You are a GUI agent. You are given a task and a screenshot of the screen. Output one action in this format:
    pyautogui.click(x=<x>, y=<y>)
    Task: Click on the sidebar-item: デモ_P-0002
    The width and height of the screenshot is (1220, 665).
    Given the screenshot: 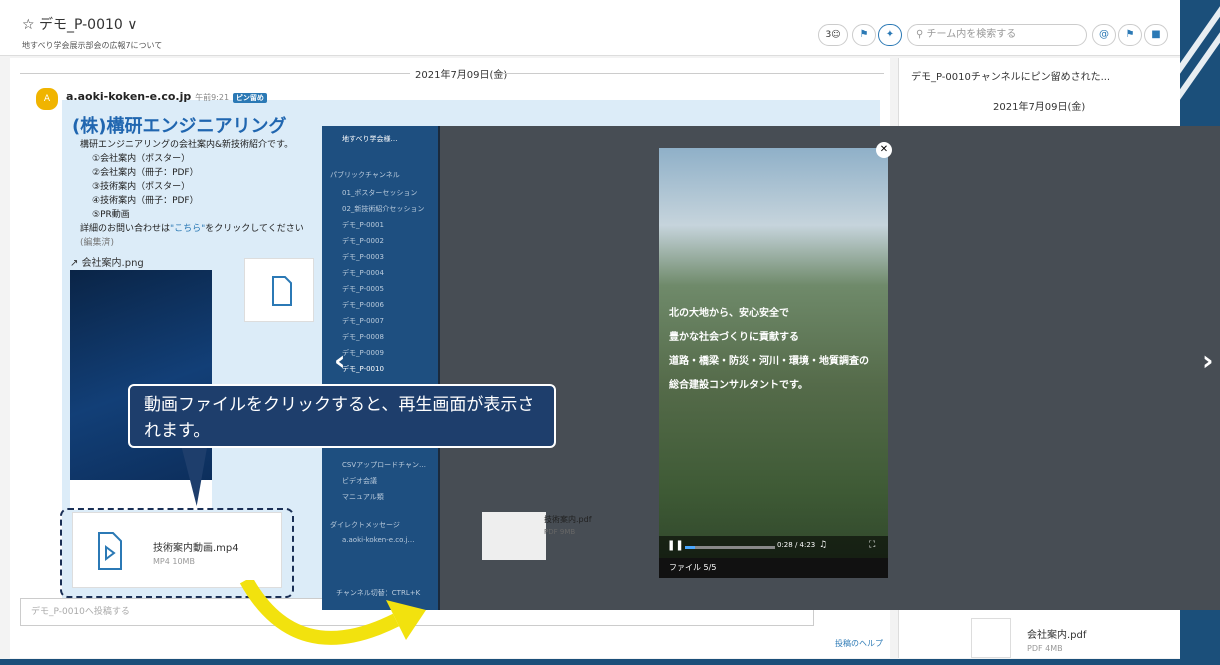 What is the action you would take?
    pyautogui.click(x=363, y=241)
    